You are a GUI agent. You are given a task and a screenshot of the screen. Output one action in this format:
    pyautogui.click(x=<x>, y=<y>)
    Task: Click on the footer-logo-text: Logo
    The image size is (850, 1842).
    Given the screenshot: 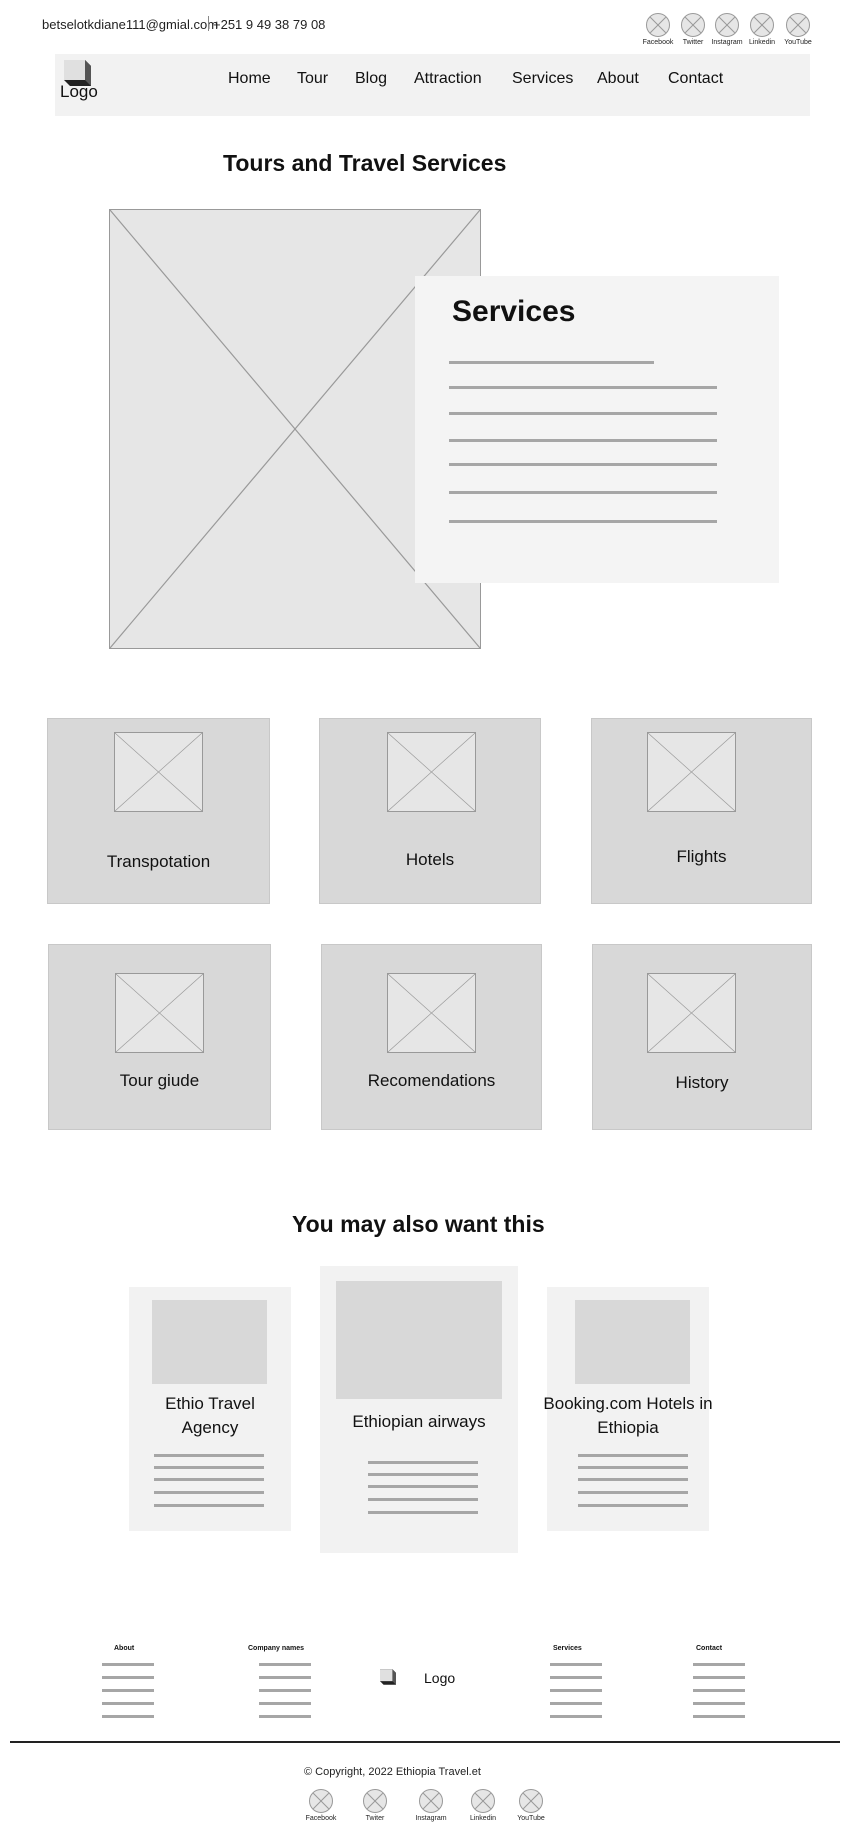 What is the action you would take?
    pyautogui.click(x=439, y=1678)
    